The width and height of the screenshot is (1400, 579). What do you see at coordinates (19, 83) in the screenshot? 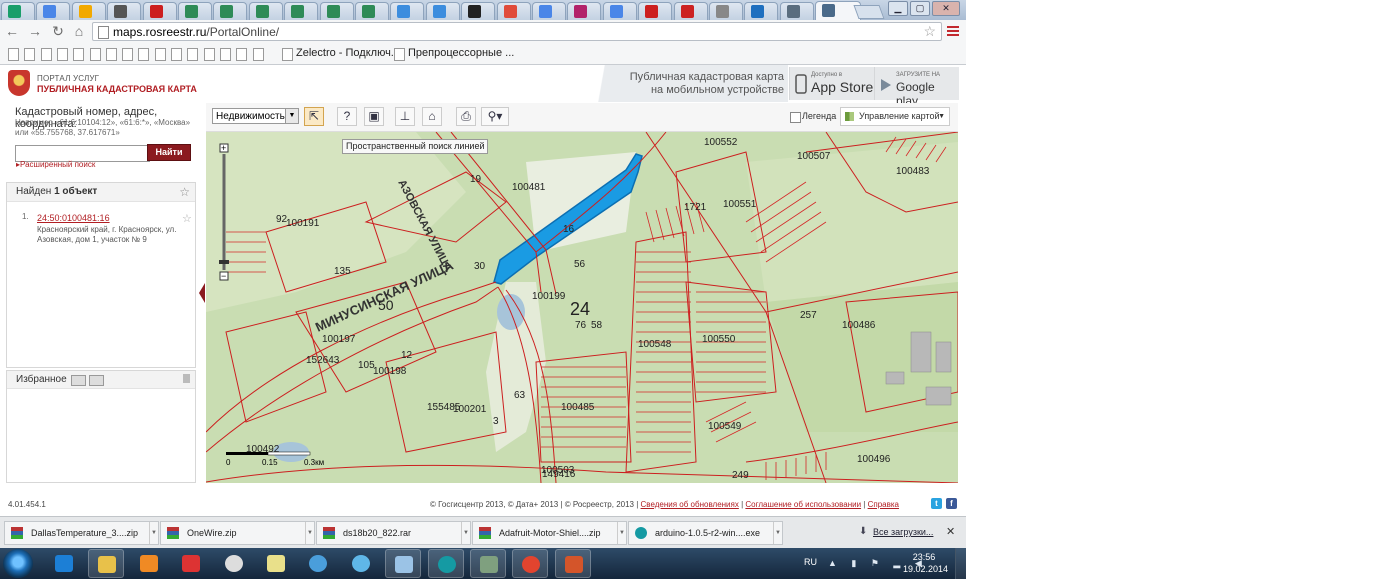
I see `coat-of-arms-logo` at bounding box center [19, 83].